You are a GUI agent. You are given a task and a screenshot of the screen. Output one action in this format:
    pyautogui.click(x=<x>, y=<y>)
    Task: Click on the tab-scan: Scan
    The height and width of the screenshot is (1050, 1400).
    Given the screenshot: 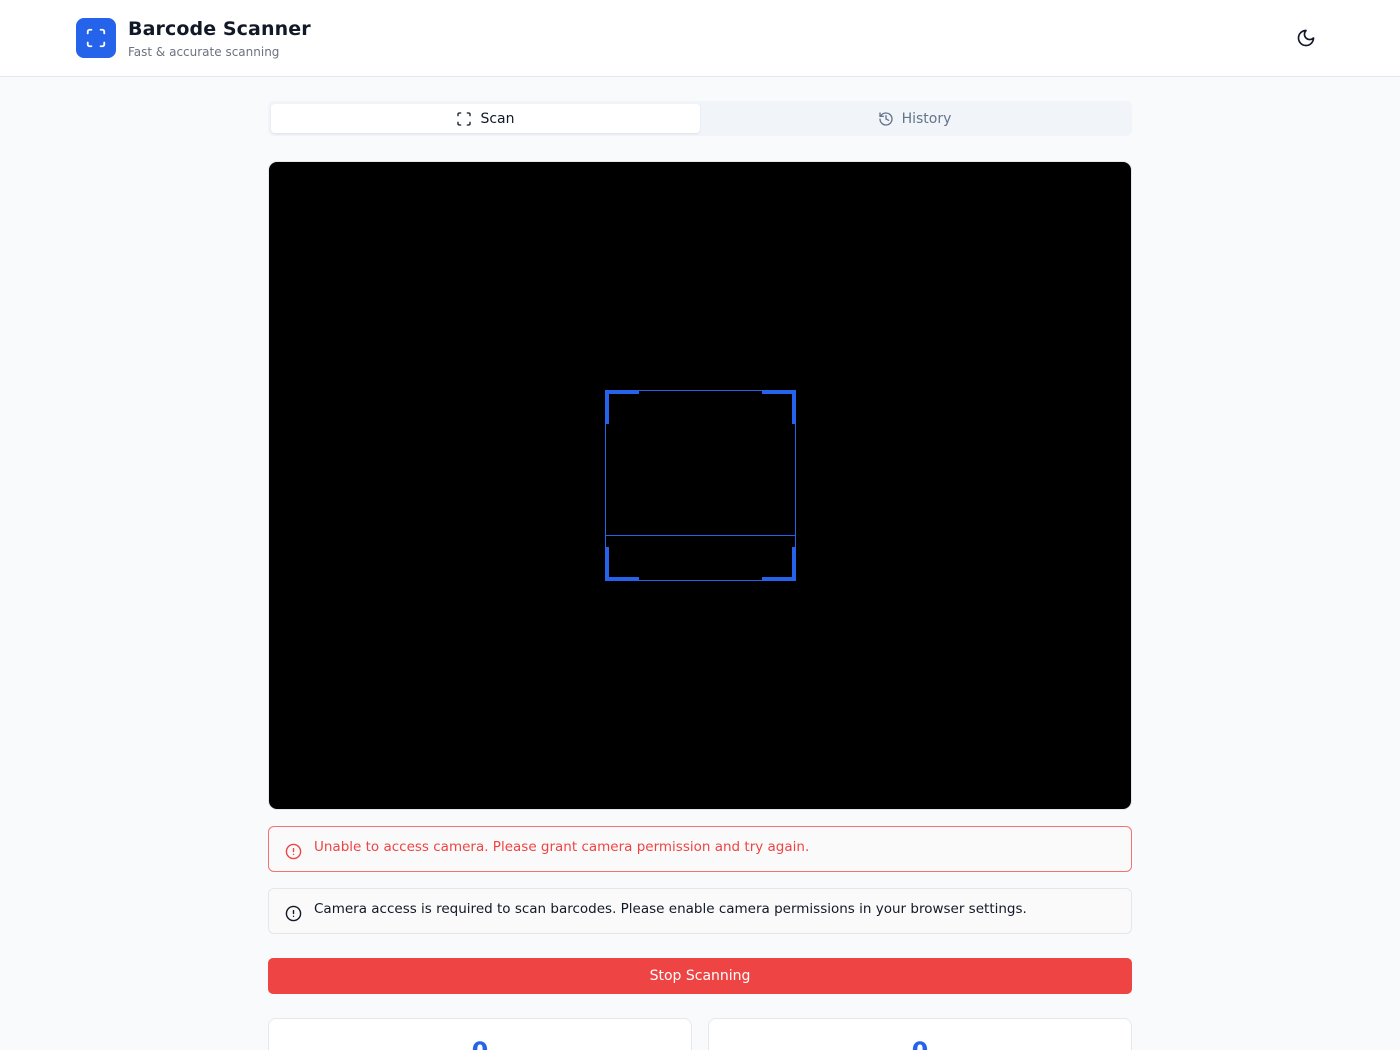 What is the action you would take?
    pyautogui.click(x=485, y=118)
    